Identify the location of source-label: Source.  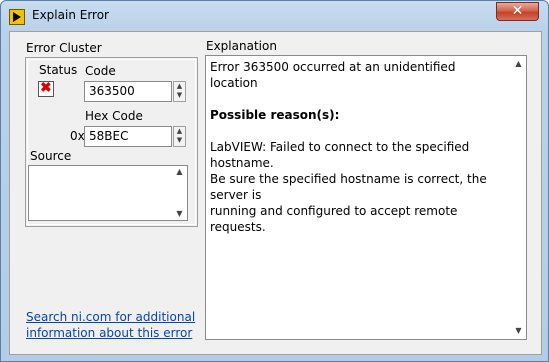
(51, 156).